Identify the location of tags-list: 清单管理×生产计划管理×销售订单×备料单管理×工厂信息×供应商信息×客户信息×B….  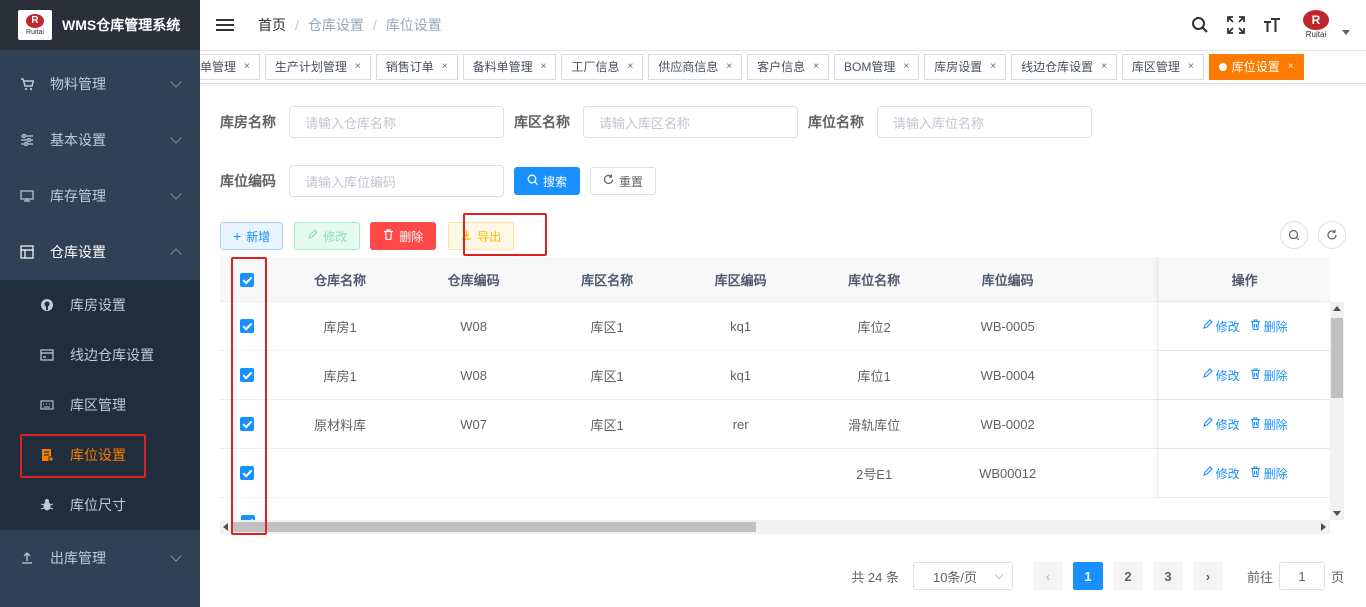
(754, 67).